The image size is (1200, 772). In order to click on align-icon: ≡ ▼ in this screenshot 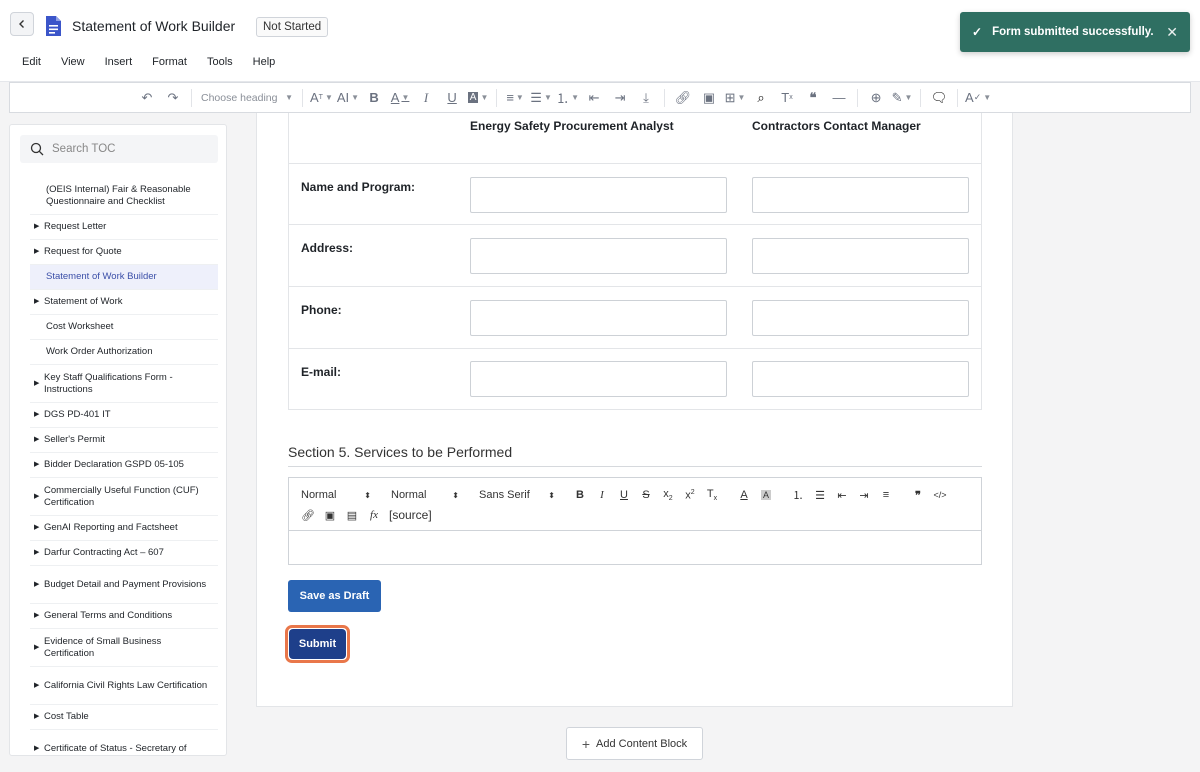, I will do `click(515, 98)`.